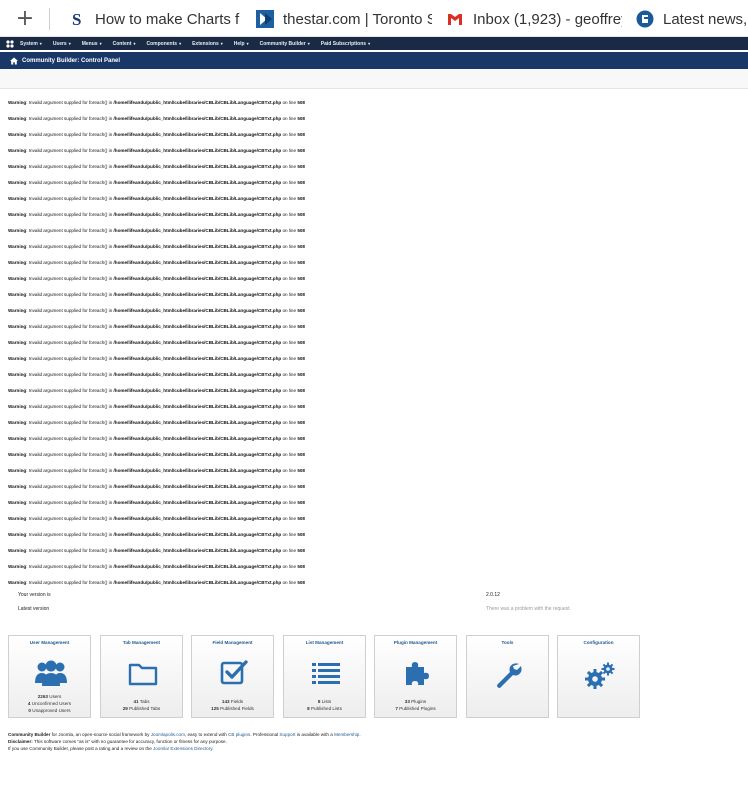  Describe the element at coordinates (345, 44) in the screenshot. I see `menu-paid-subscriptions: Paid Subscriptions ▾` at that location.